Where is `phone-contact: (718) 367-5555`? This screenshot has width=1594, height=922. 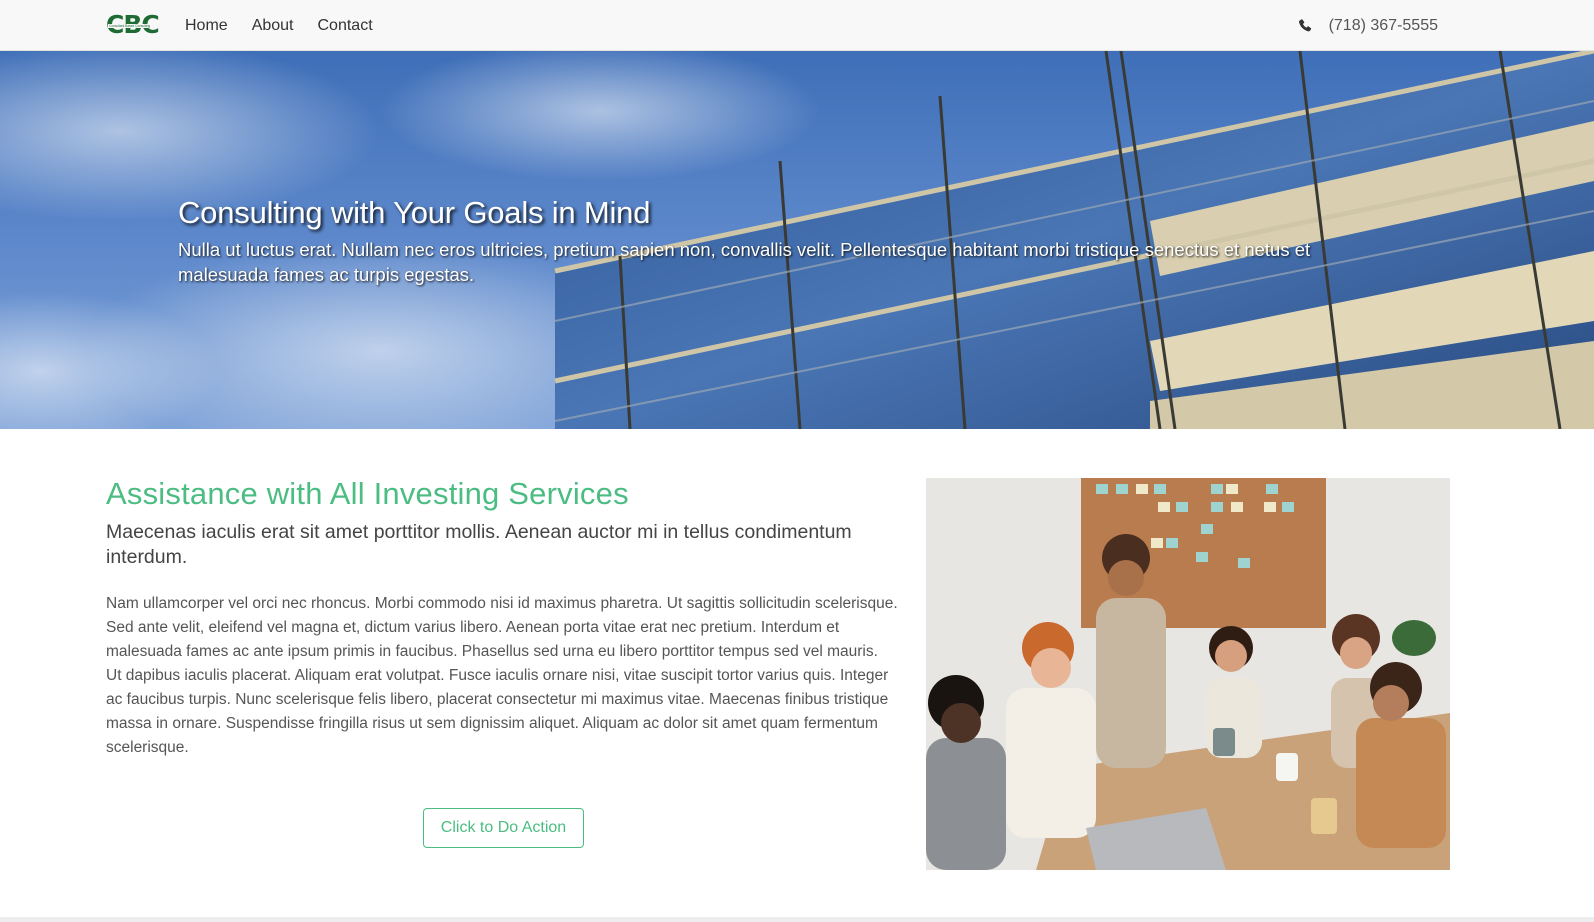 phone-contact: (718) 367-5555 is located at coordinates (1367, 25).